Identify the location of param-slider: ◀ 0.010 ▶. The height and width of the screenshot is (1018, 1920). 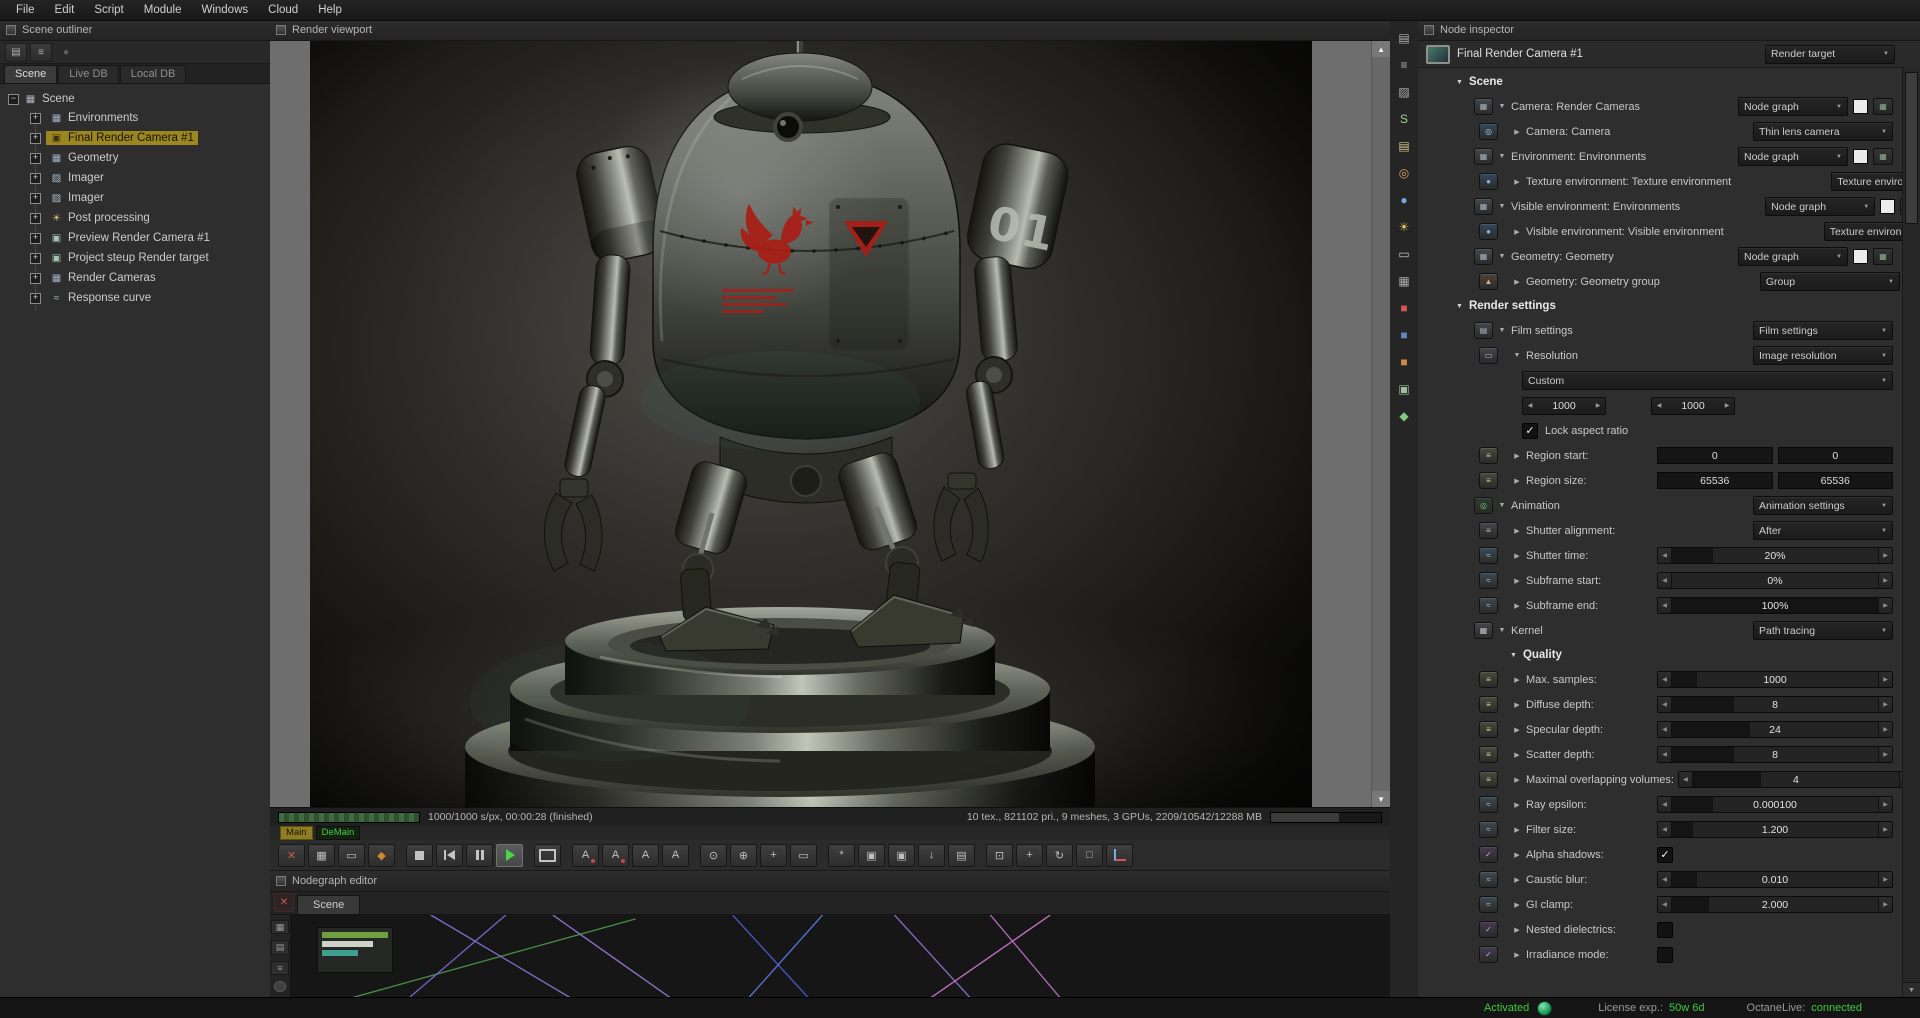
(1775, 879).